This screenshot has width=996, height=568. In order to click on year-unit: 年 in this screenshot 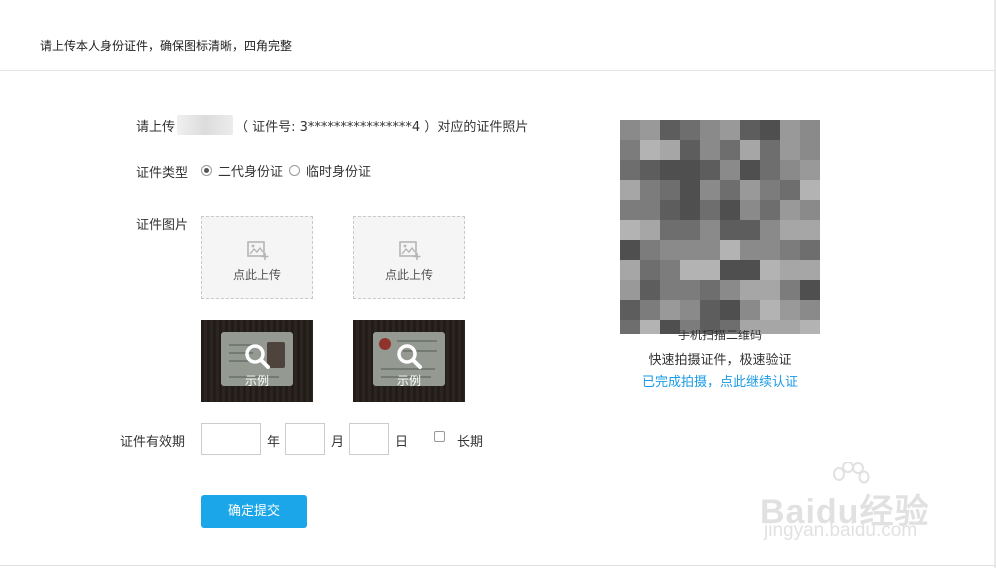, I will do `click(274, 442)`.